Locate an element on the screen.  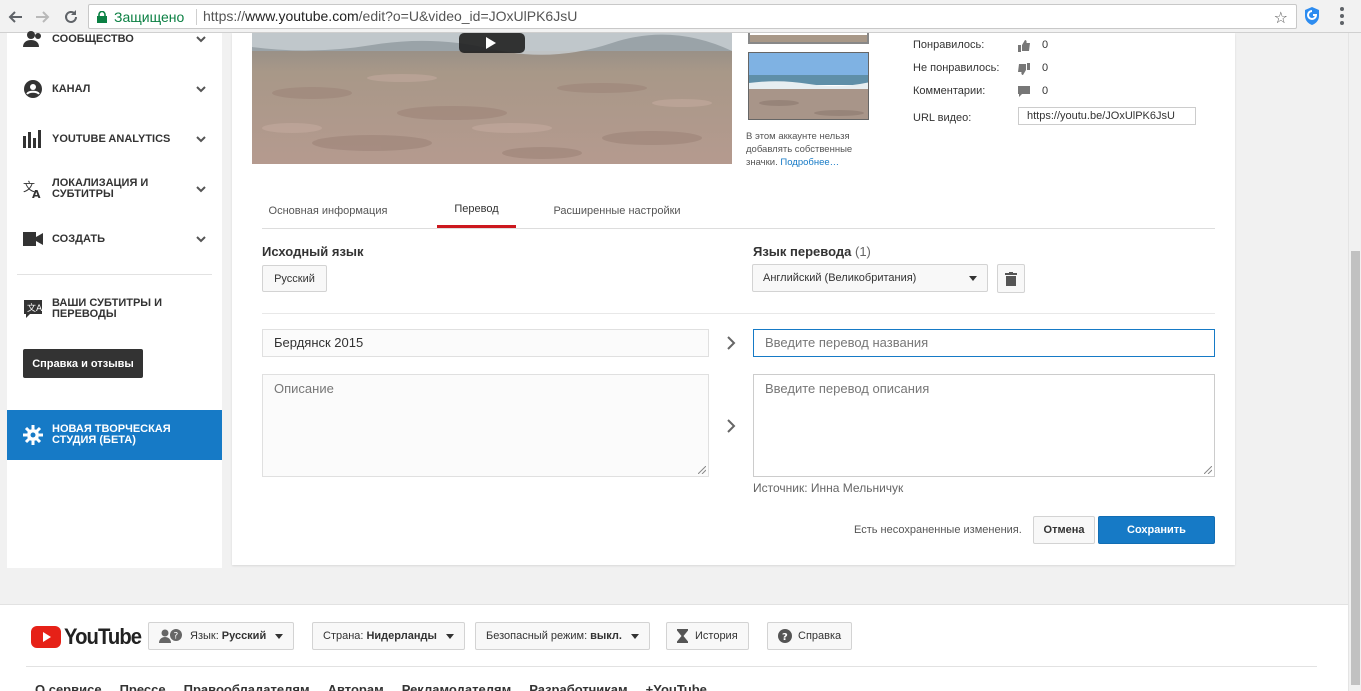
help-button: ? Справка is located at coordinates (810, 636).